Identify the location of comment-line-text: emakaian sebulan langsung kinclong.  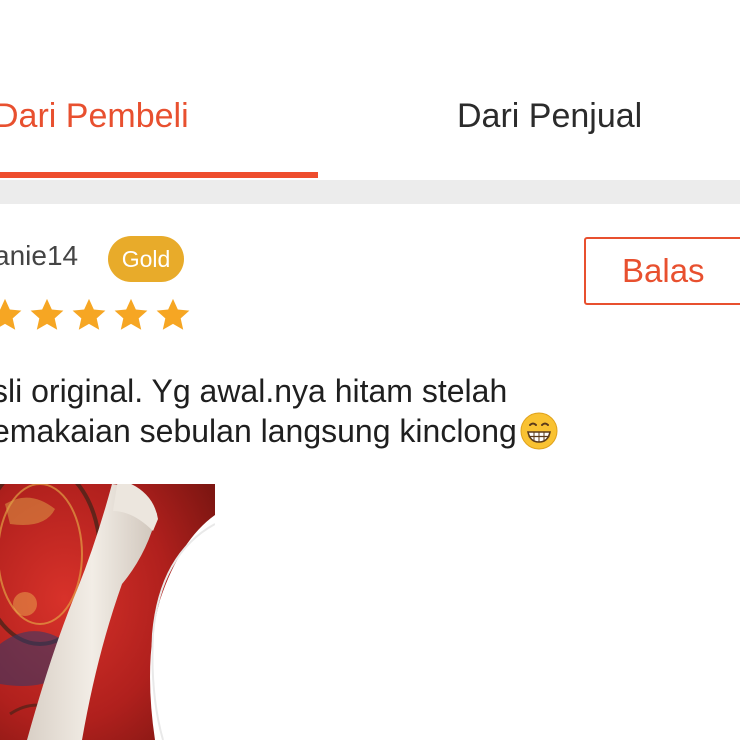
(258, 431).